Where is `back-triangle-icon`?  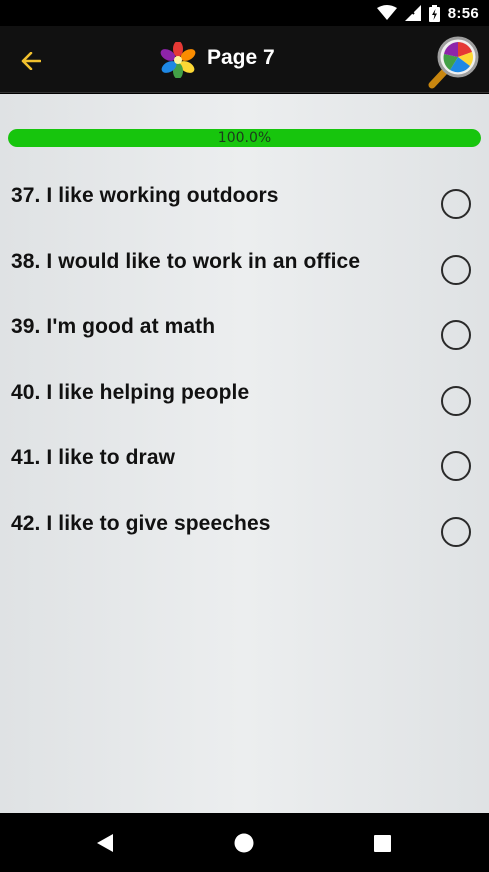 back-triangle-icon is located at coordinates (105, 843).